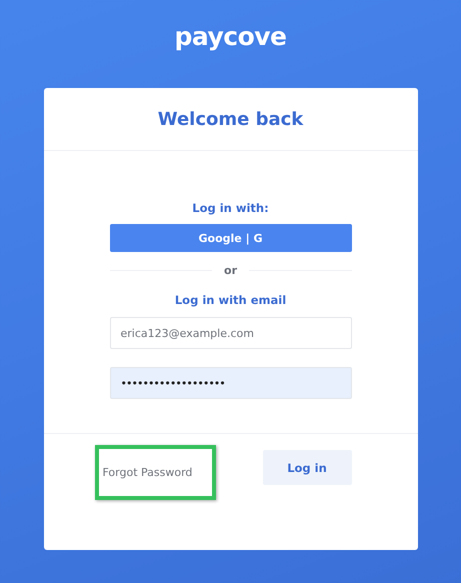 Image resolution: width=461 pixels, height=583 pixels. Describe the element at coordinates (231, 238) in the screenshot. I see `google-login-button: Google | G` at that location.